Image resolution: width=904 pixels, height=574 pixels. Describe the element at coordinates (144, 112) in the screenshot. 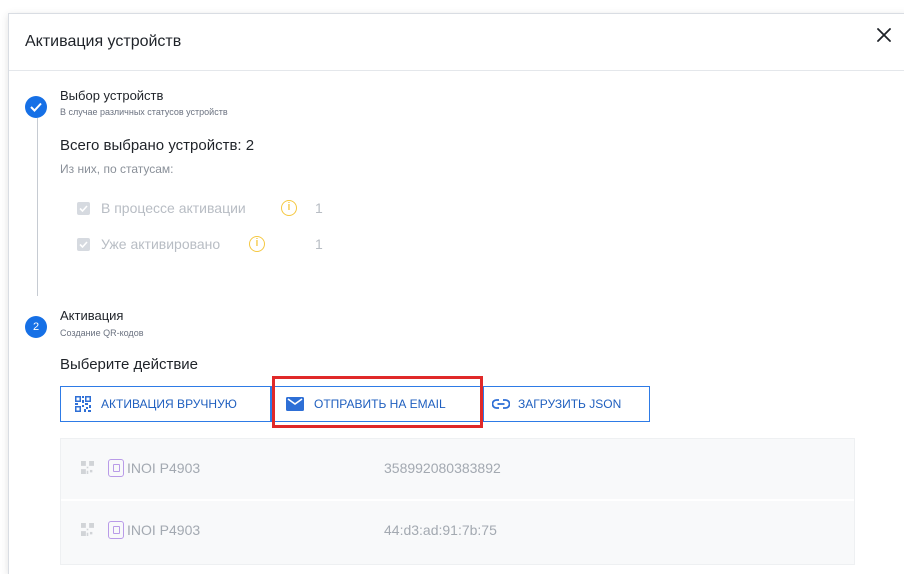

I see `step1-subtitle: В случае различных статусов устройств` at that location.